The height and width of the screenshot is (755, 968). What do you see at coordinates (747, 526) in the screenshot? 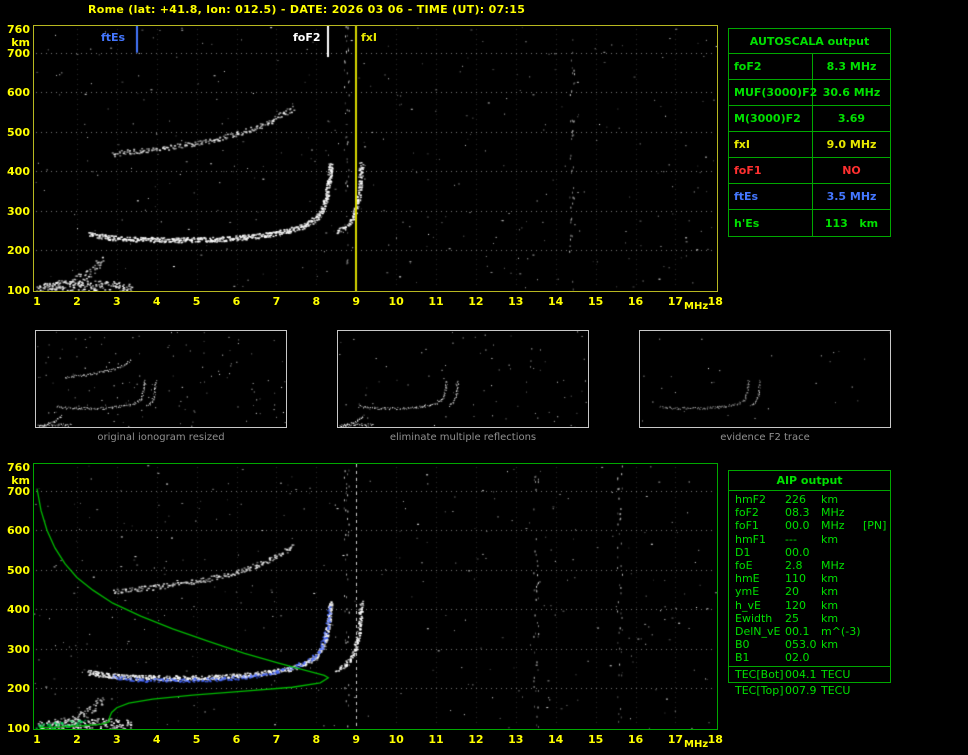
I see `aip-param-name: foF1` at bounding box center [747, 526].